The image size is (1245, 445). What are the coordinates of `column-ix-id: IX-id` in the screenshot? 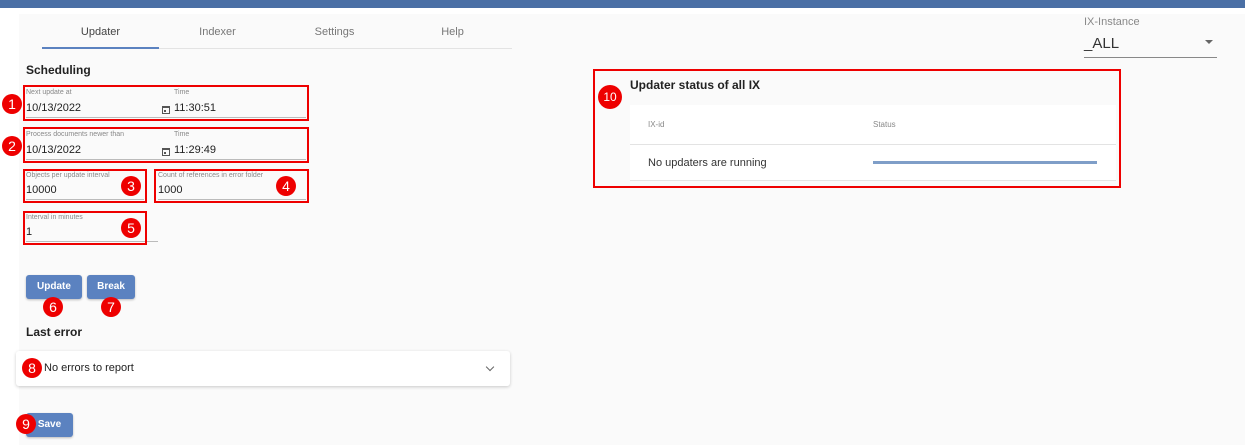 It's located at (656, 124).